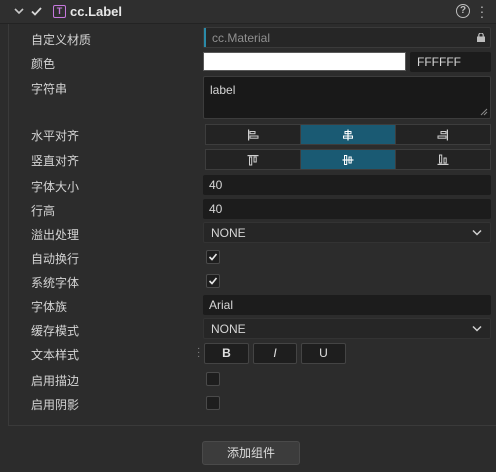  What do you see at coordinates (36, 11) in the screenshot?
I see `enable-component-checkbox` at bounding box center [36, 11].